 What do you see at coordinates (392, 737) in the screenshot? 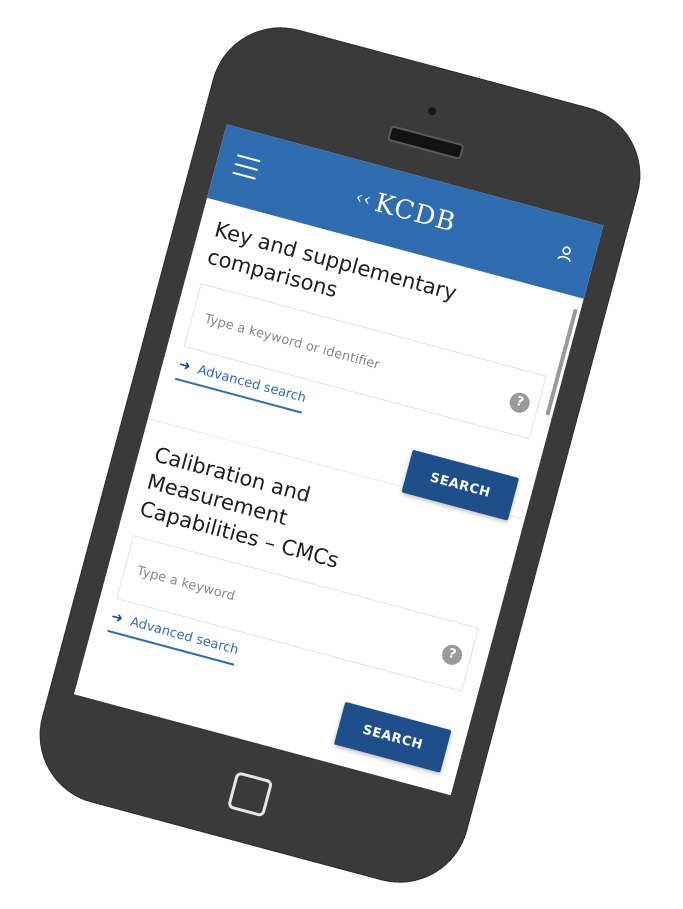
I see `search-button: SEARCH` at bounding box center [392, 737].